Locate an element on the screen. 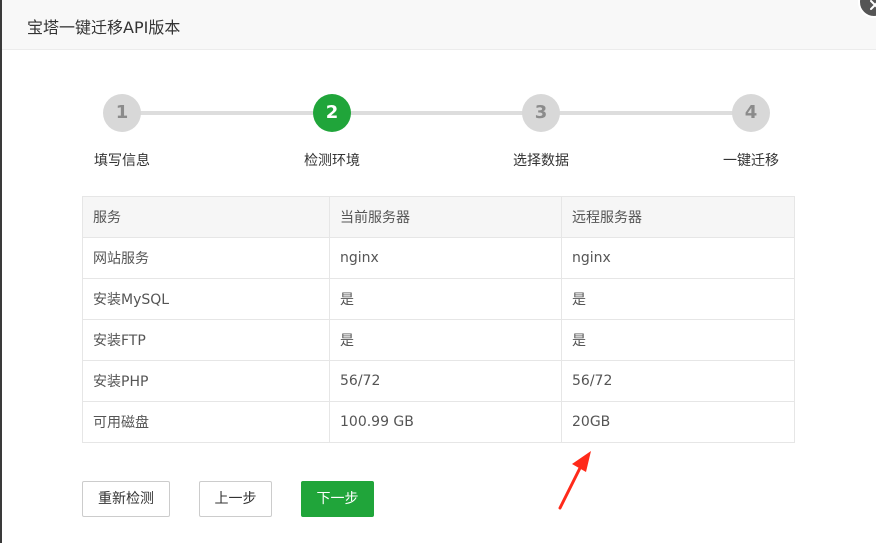  step-4-circle: 4 is located at coordinates (751, 113).